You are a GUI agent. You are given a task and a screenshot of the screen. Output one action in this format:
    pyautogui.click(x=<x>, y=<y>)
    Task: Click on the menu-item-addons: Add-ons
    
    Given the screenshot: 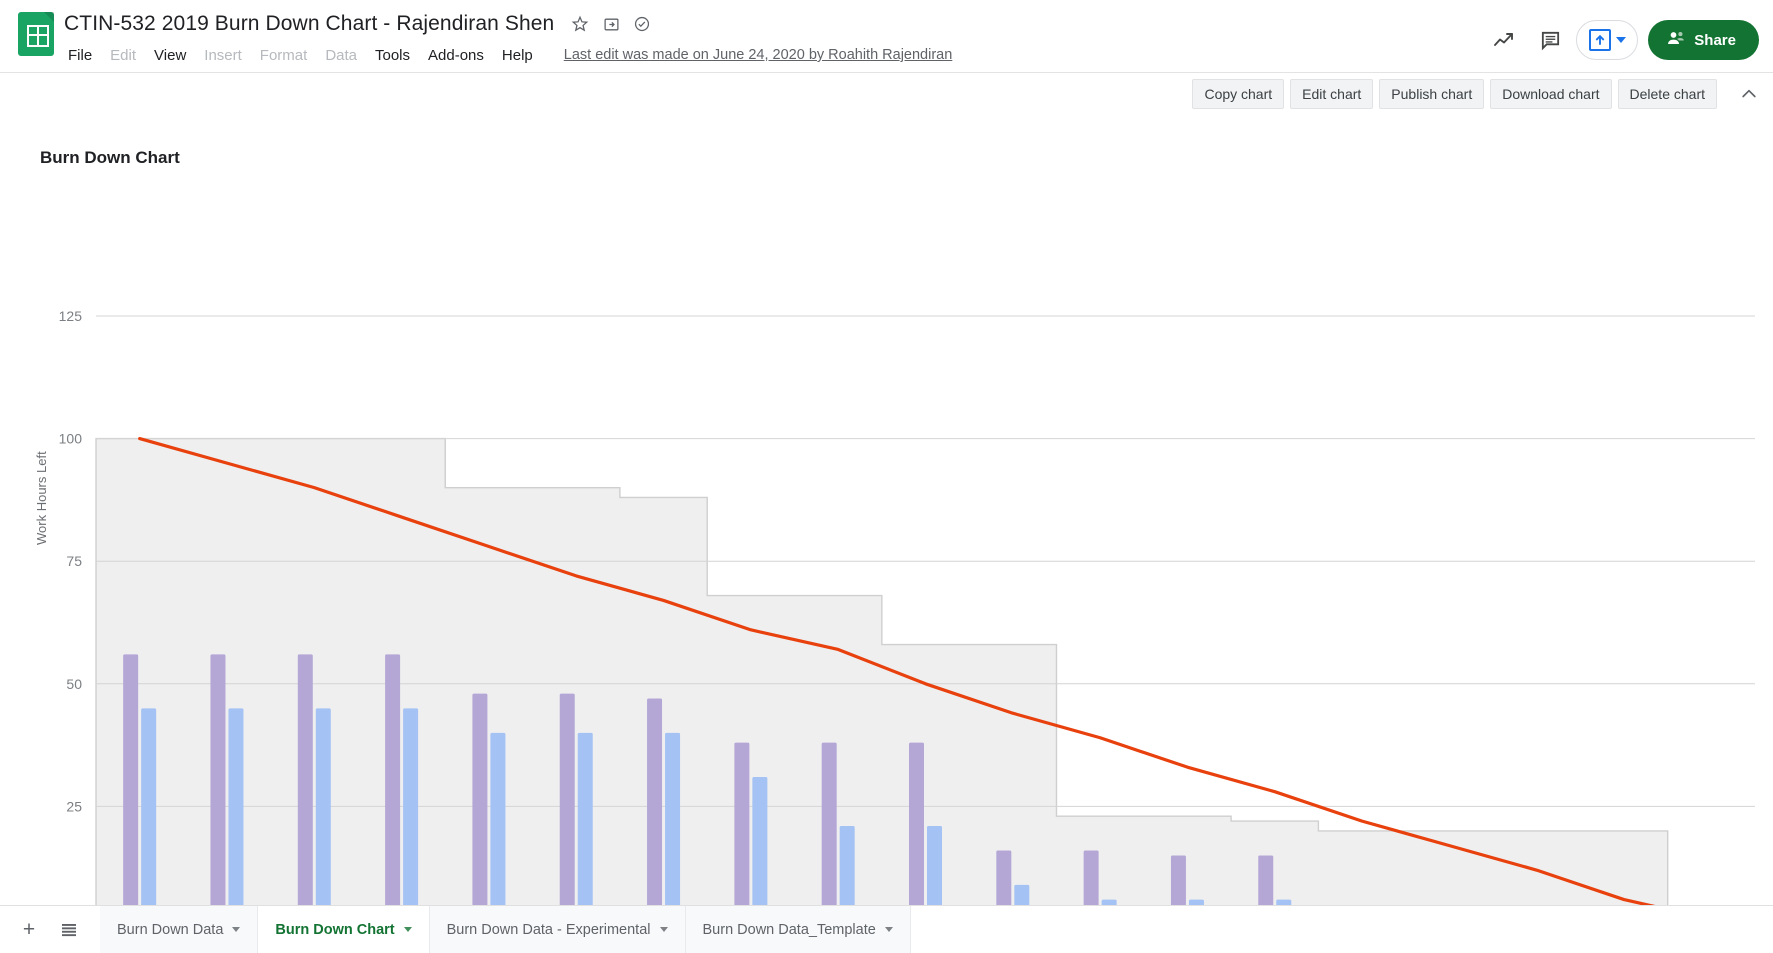 What is the action you would take?
    pyautogui.click(x=456, y=55)
    